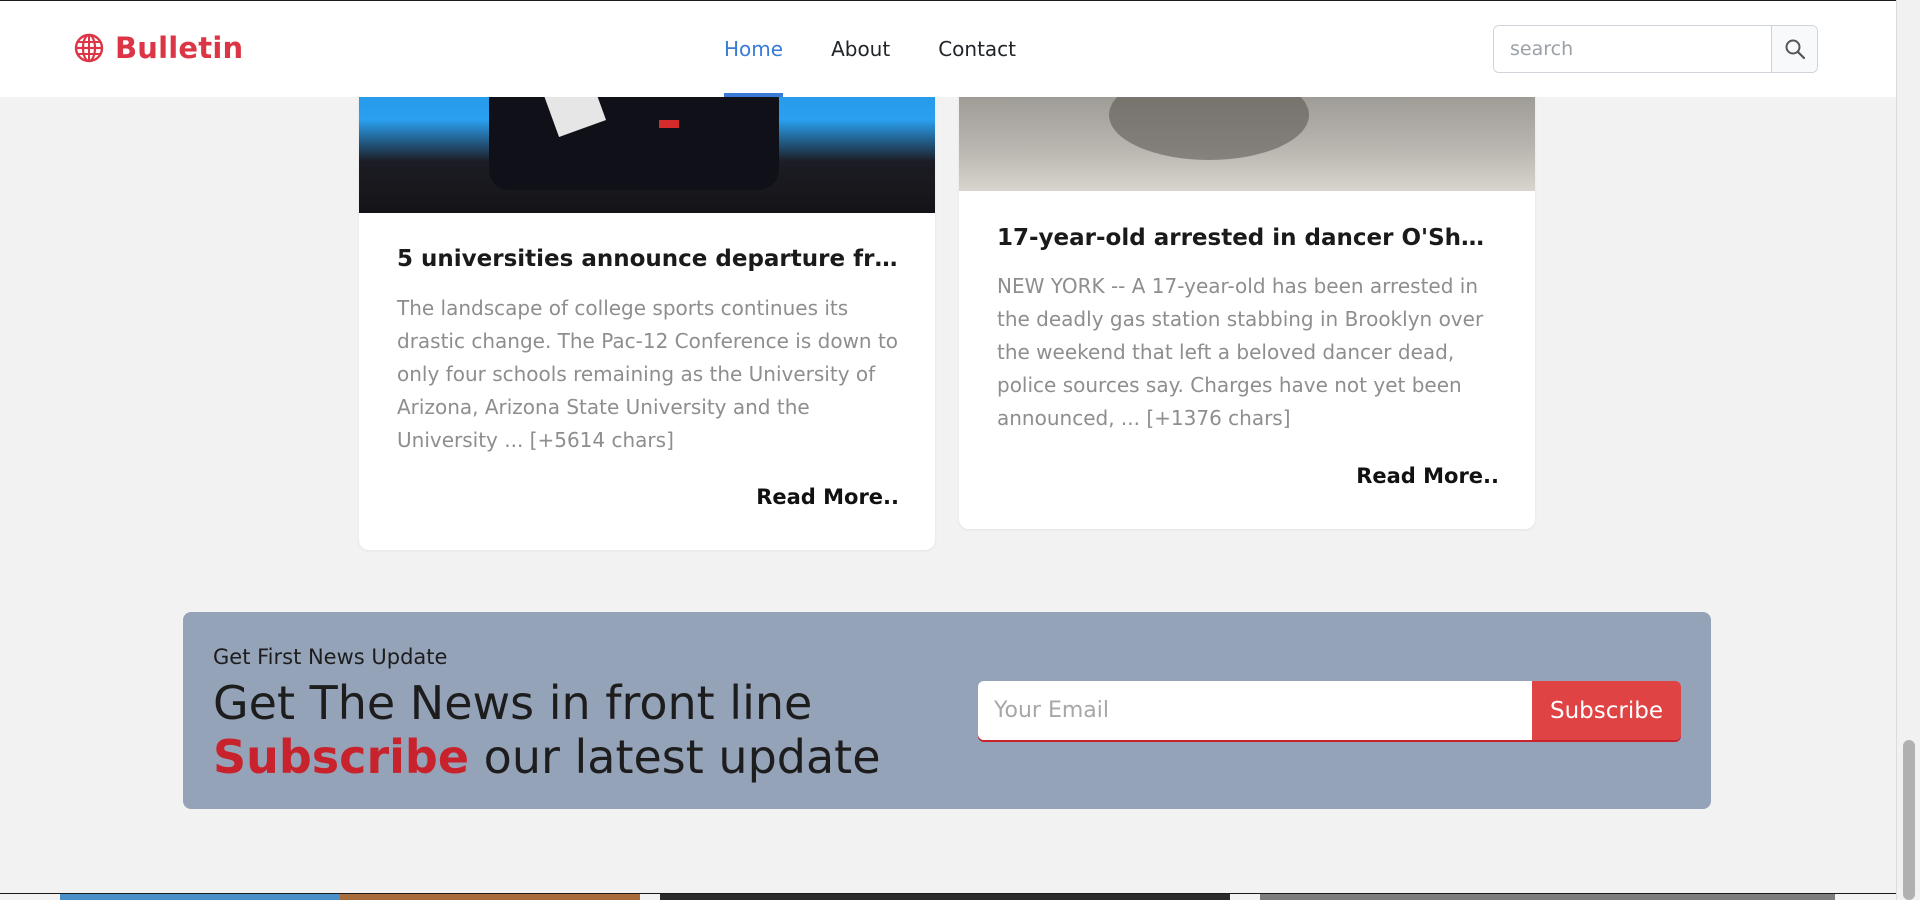 The height and width of the screenshot is (900, 1920). Describe the element at coordinates (860, 49) in the screenshot. I see `nav-item-about: About` at that location.